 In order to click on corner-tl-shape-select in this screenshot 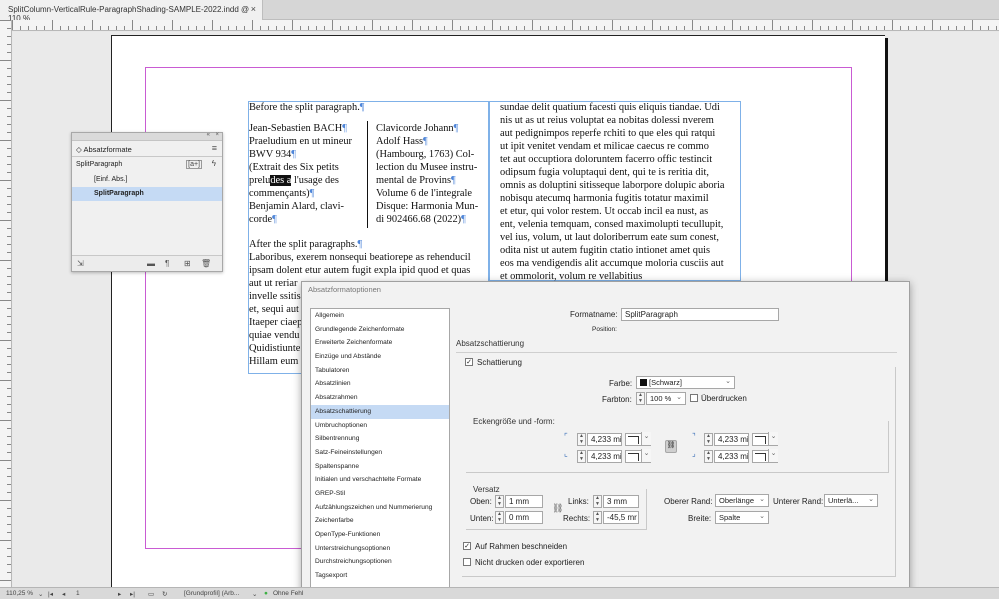, I will do `click(638, 439)`.